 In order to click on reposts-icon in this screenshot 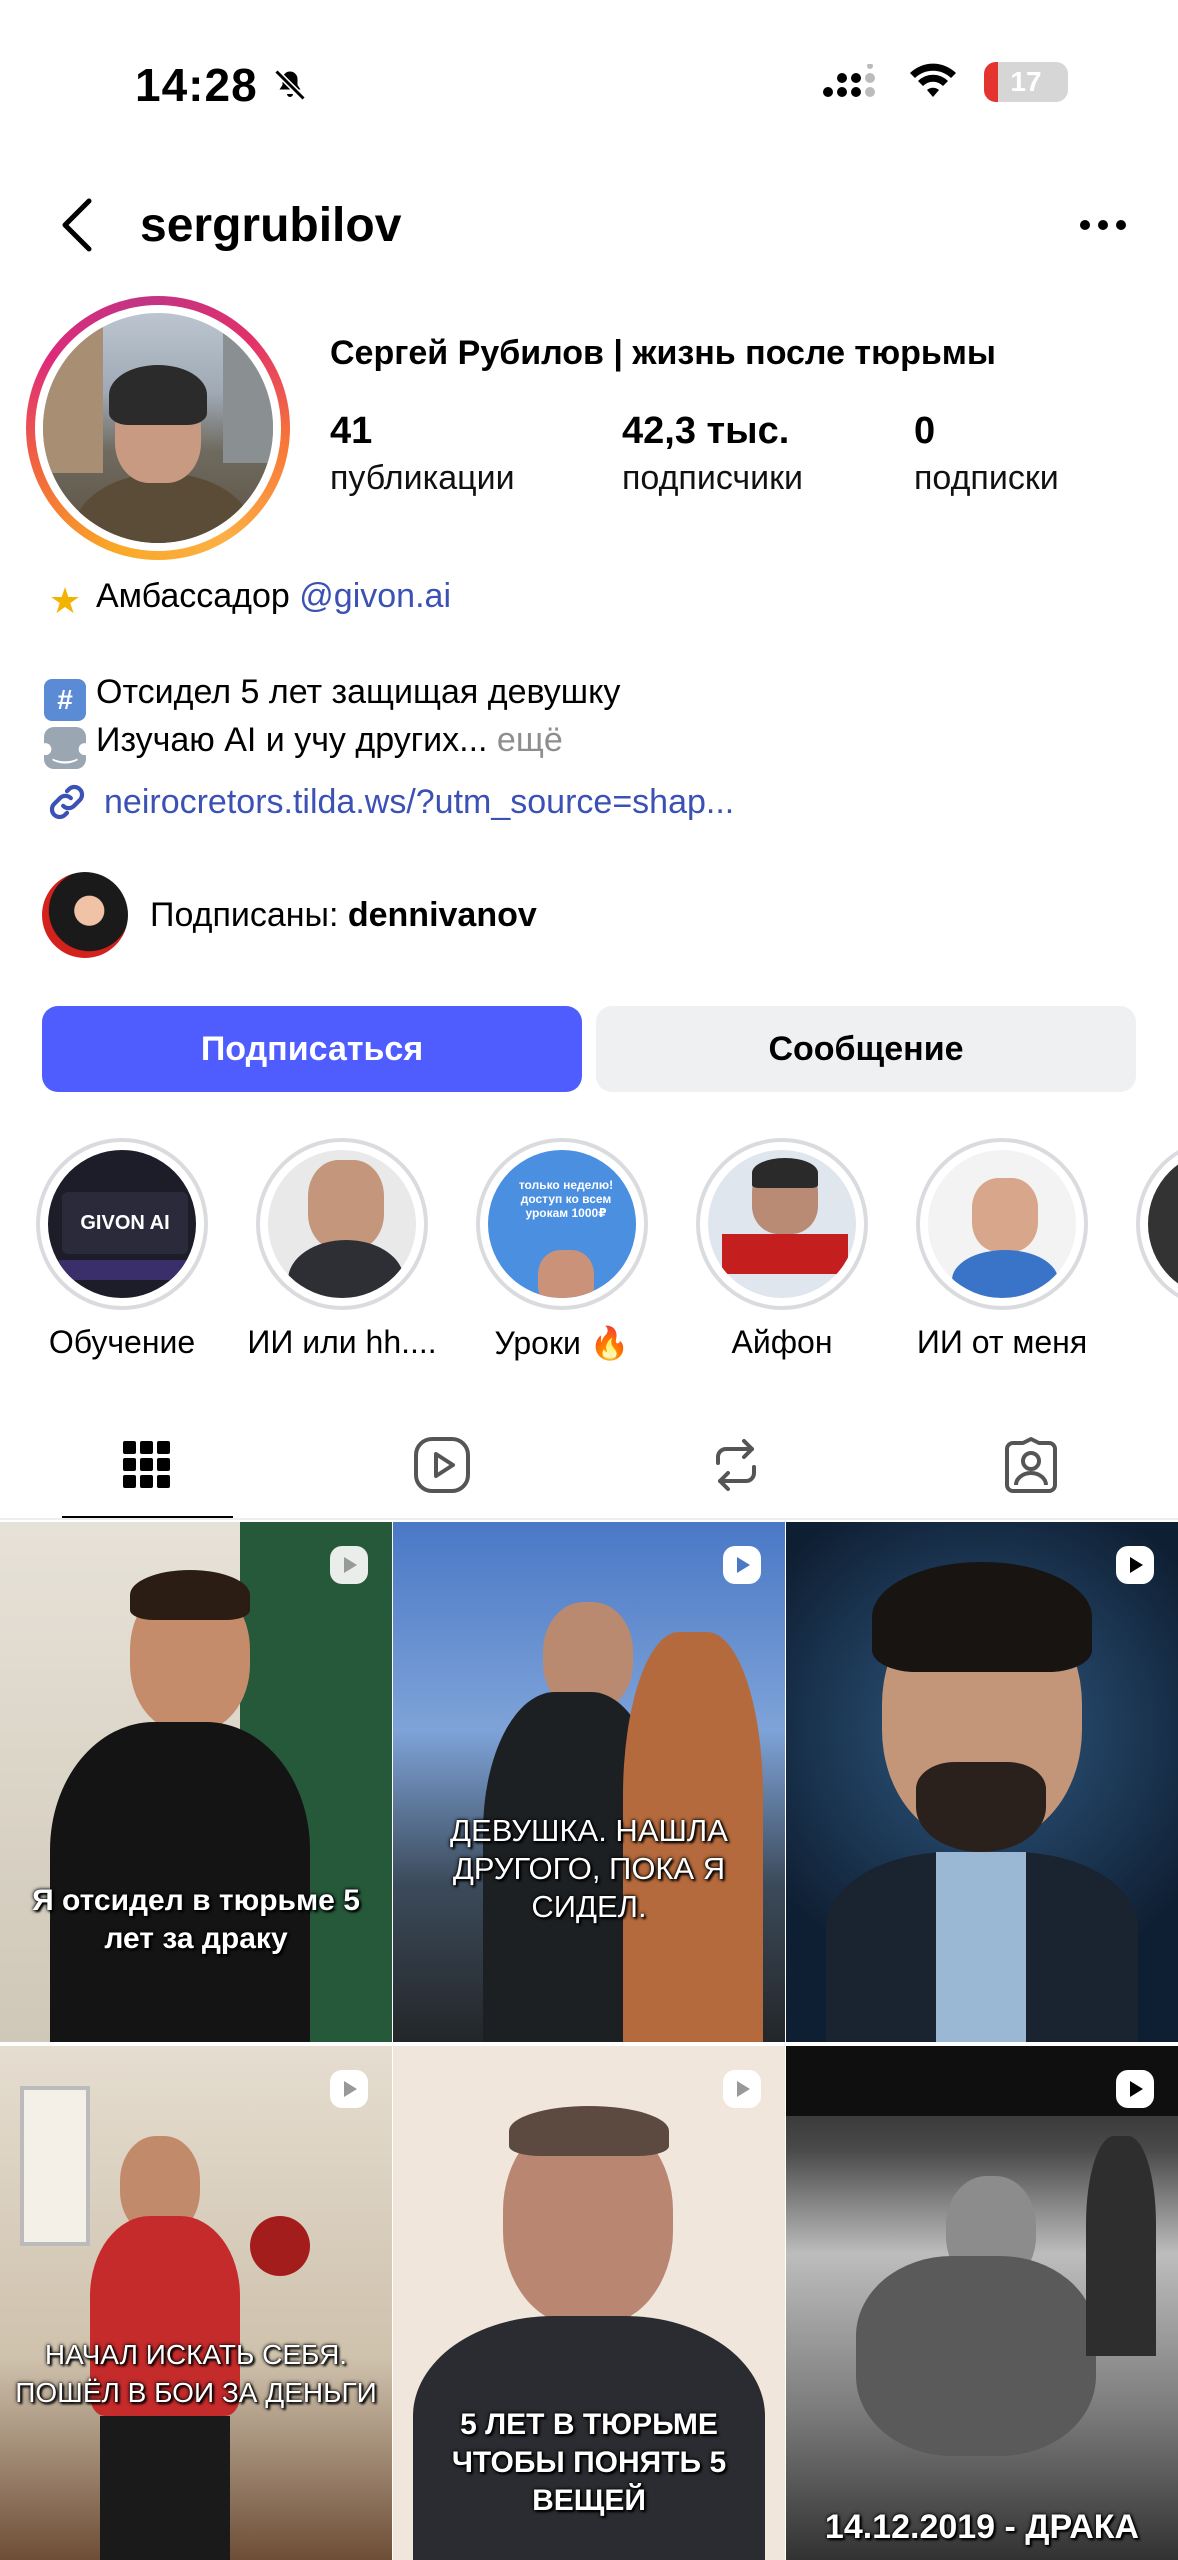, I will do `click(736, 1465)`.